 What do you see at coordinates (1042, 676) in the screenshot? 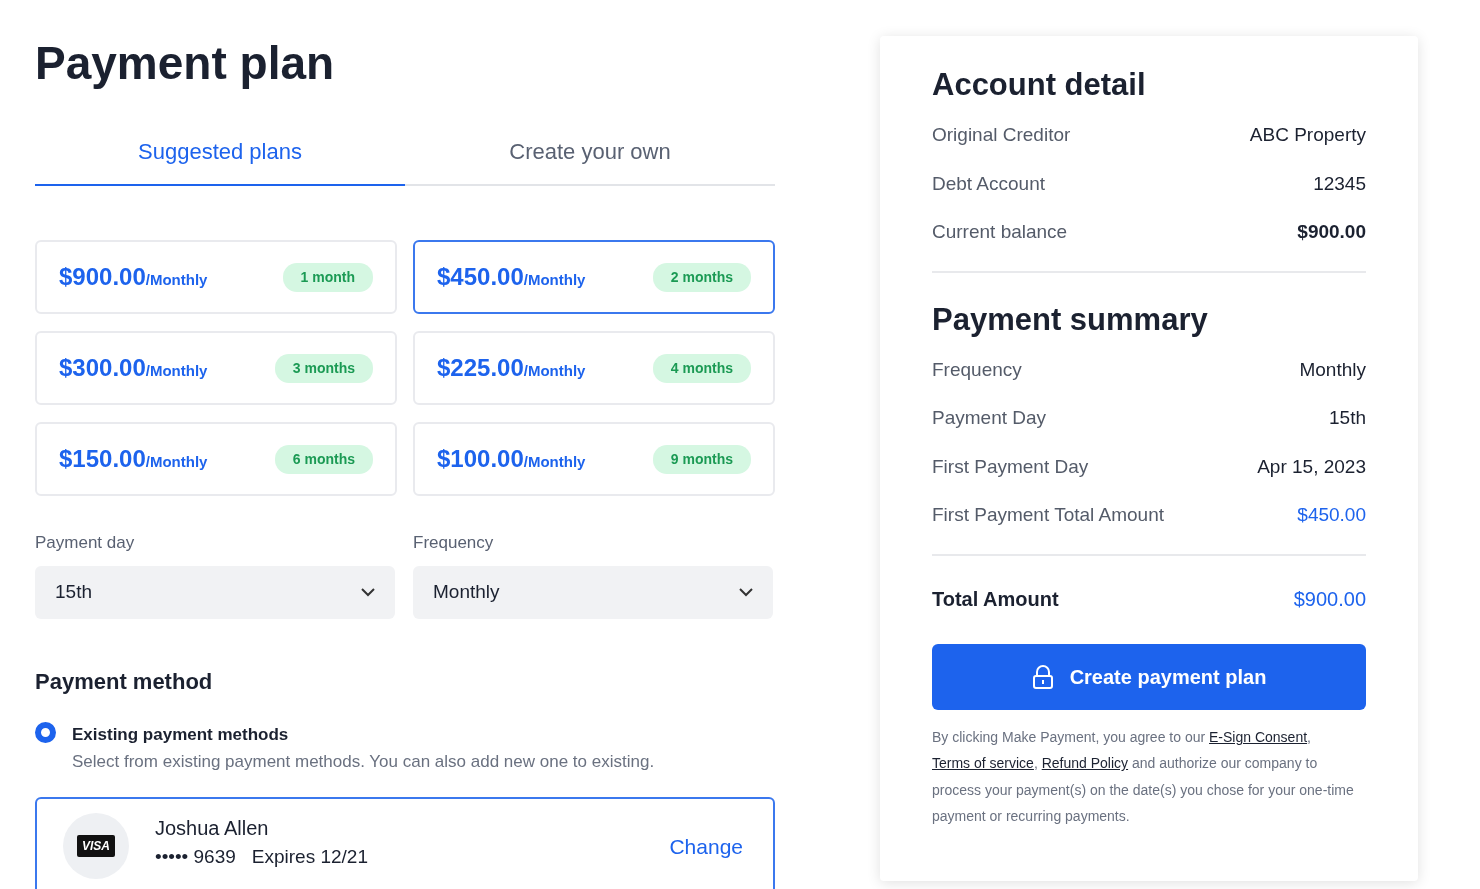
I see `lock-icon` at bounding box center [1042, 676].